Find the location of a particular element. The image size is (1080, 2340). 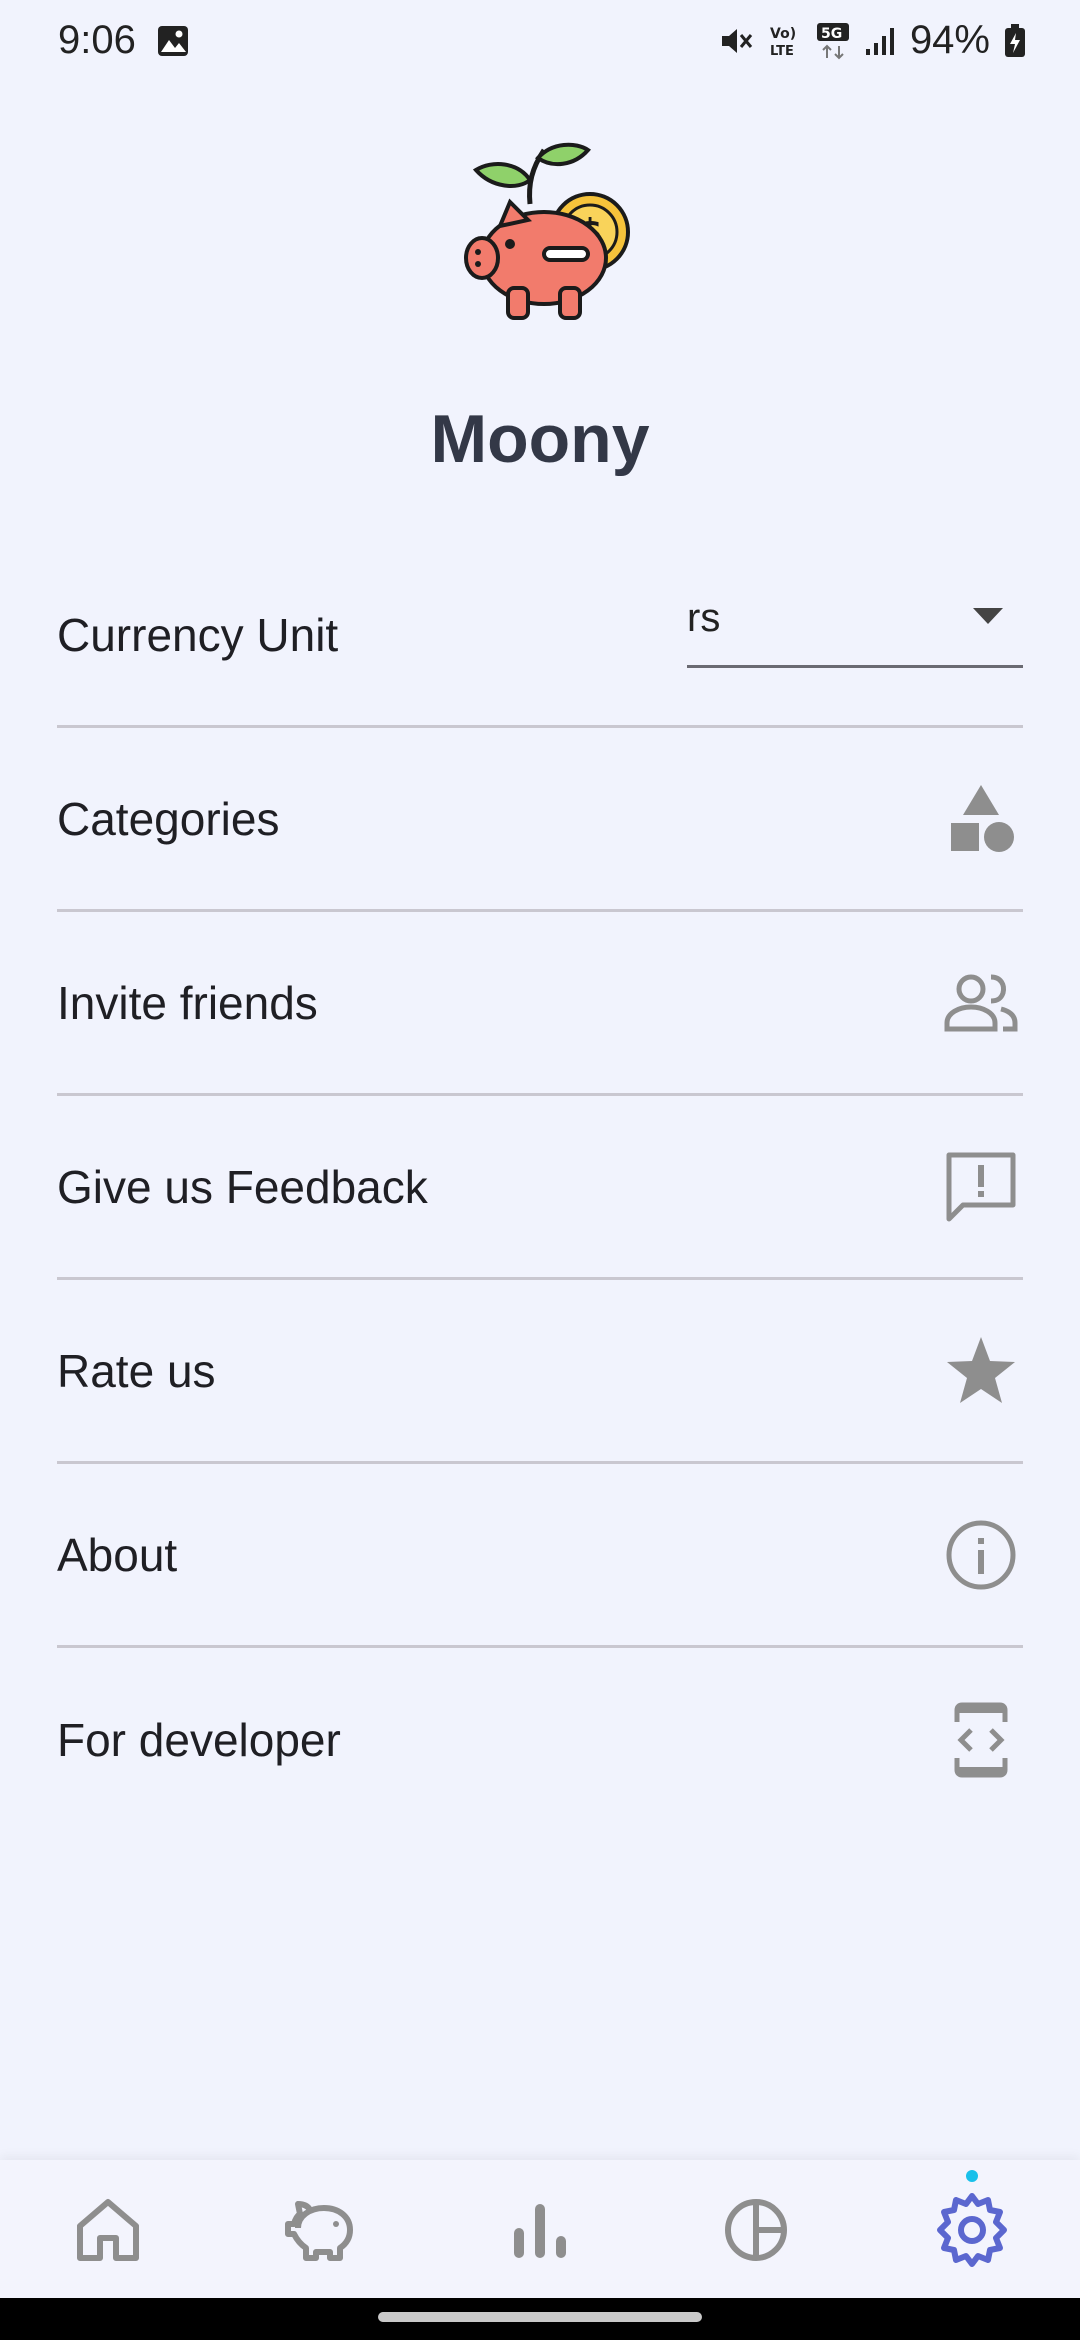

5g-signal-icon: 5G is located at coordinates (832, 40).